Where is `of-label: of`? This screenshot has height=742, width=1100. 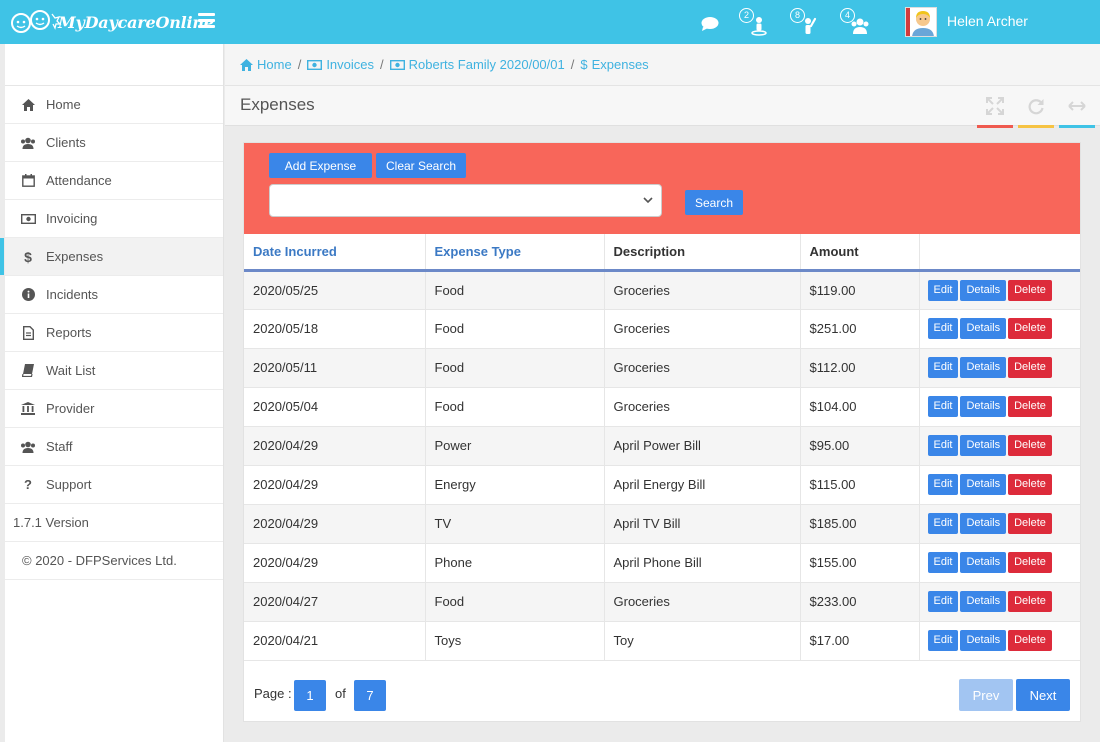
of-label: of is located at coordinates (340, 693).